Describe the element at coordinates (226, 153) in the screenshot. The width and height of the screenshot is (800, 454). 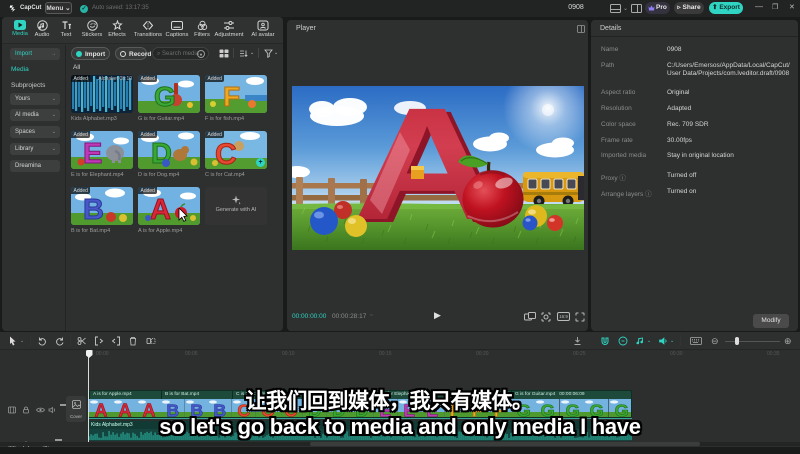
I see `svg-text: C` at that location.